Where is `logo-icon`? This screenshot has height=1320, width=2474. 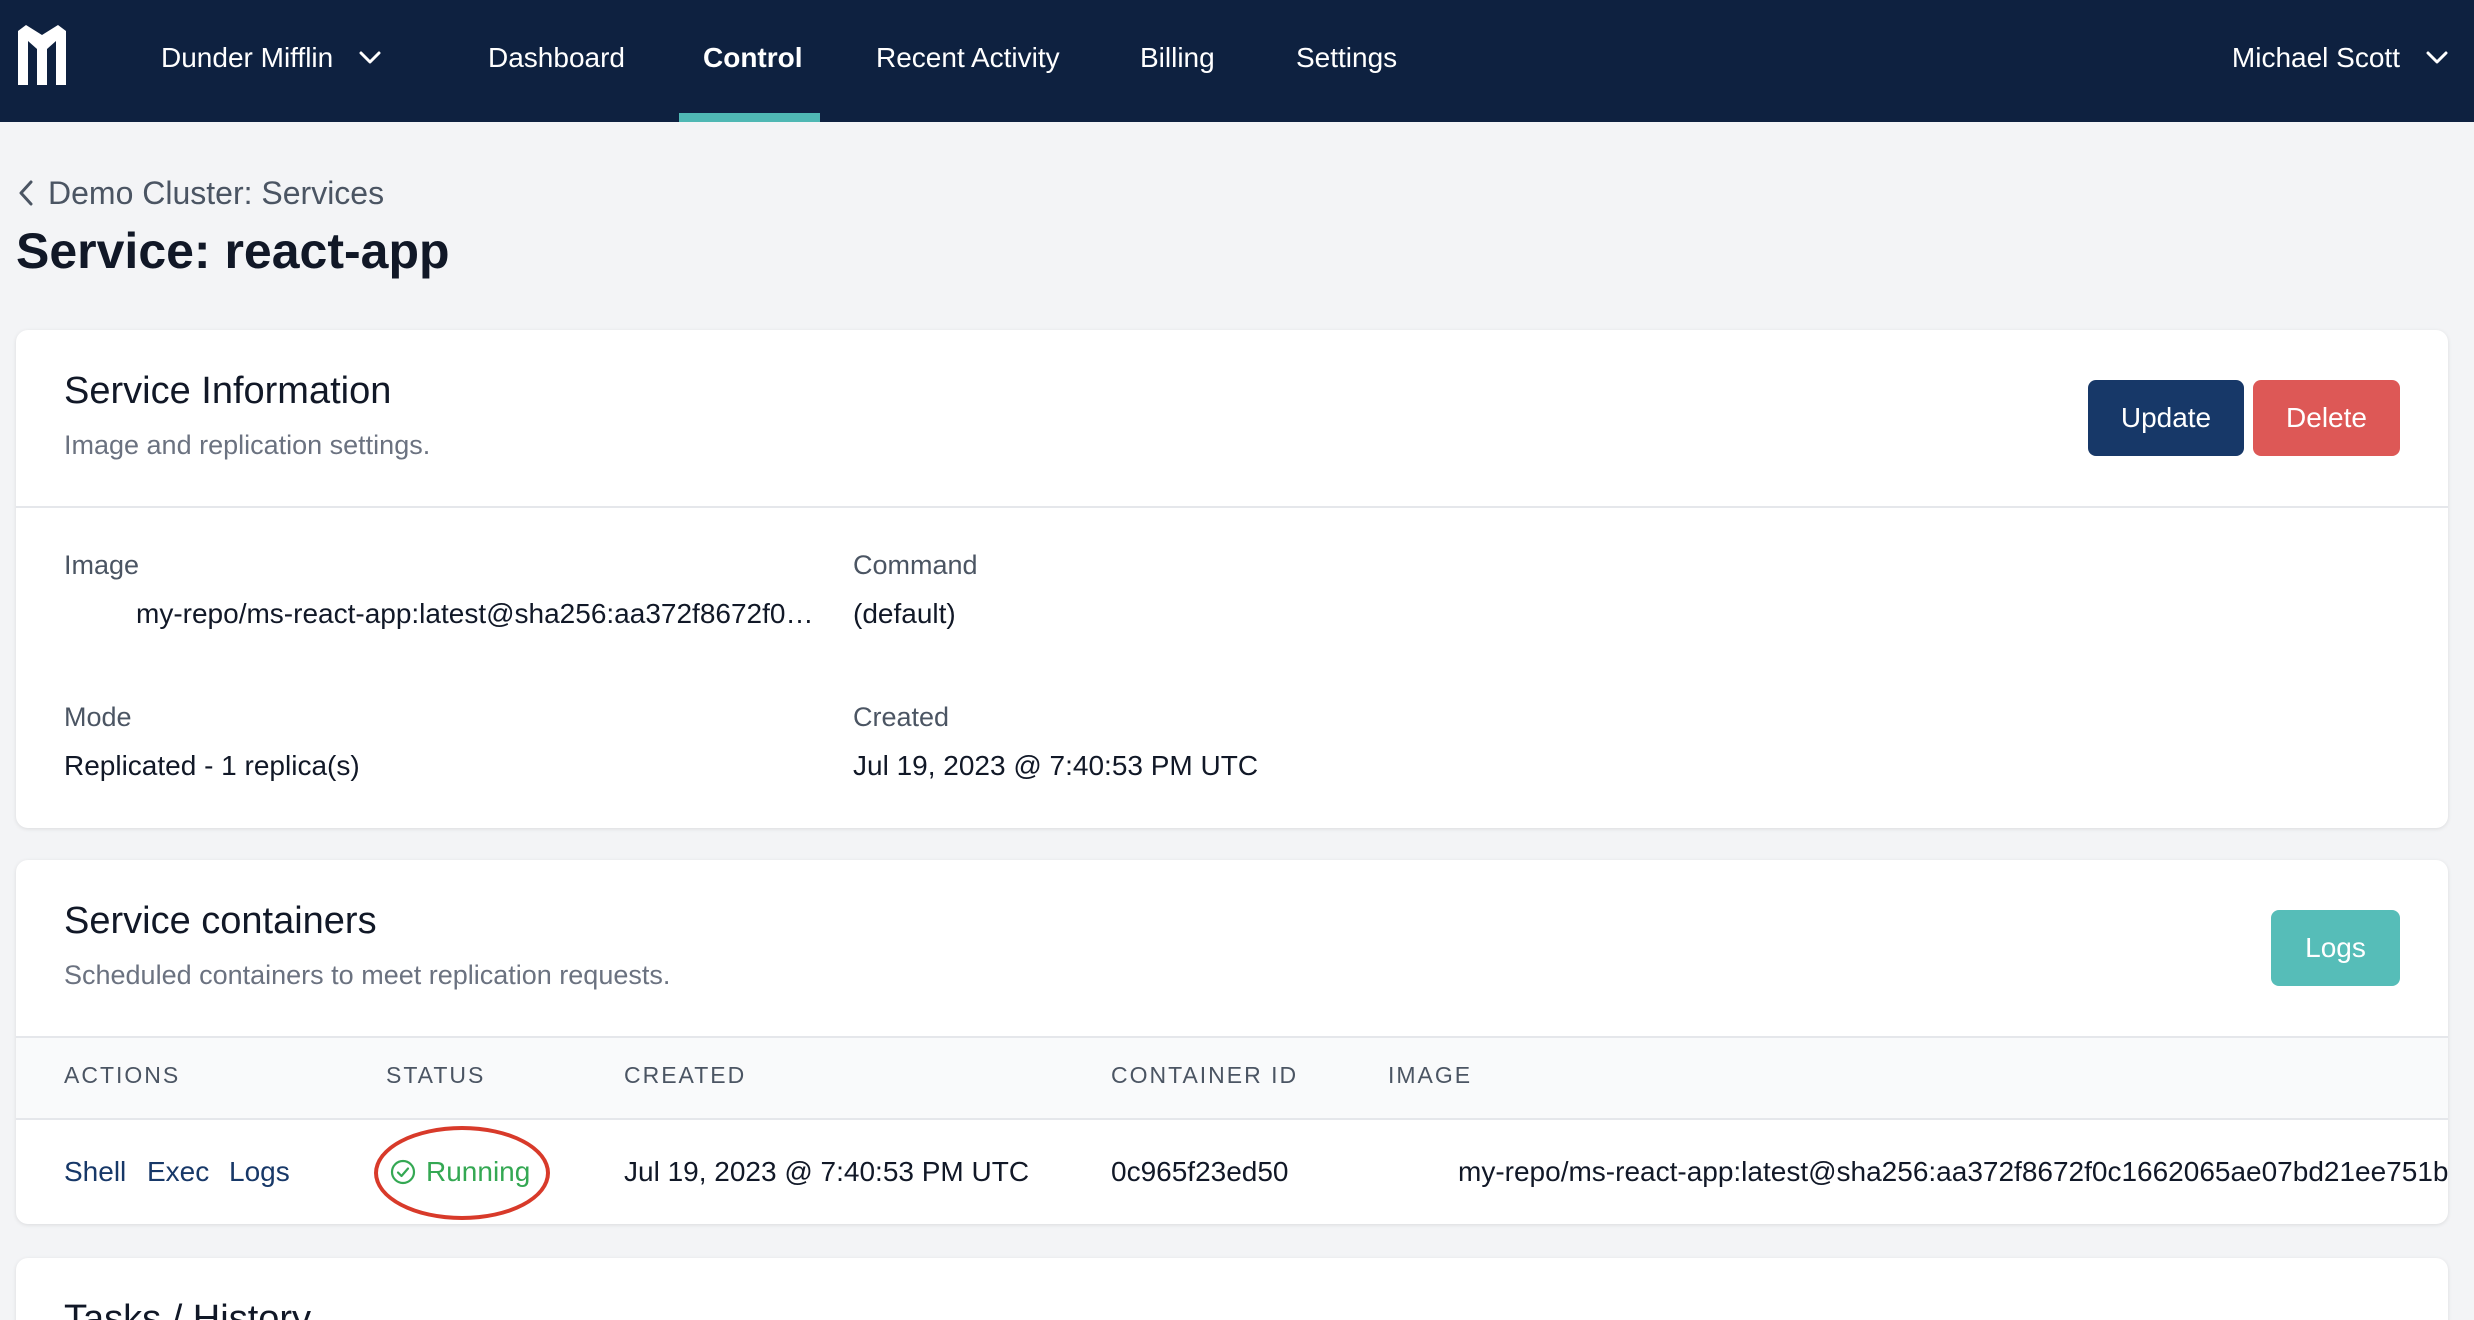
logo-icon is located at coordinates (42, 55).